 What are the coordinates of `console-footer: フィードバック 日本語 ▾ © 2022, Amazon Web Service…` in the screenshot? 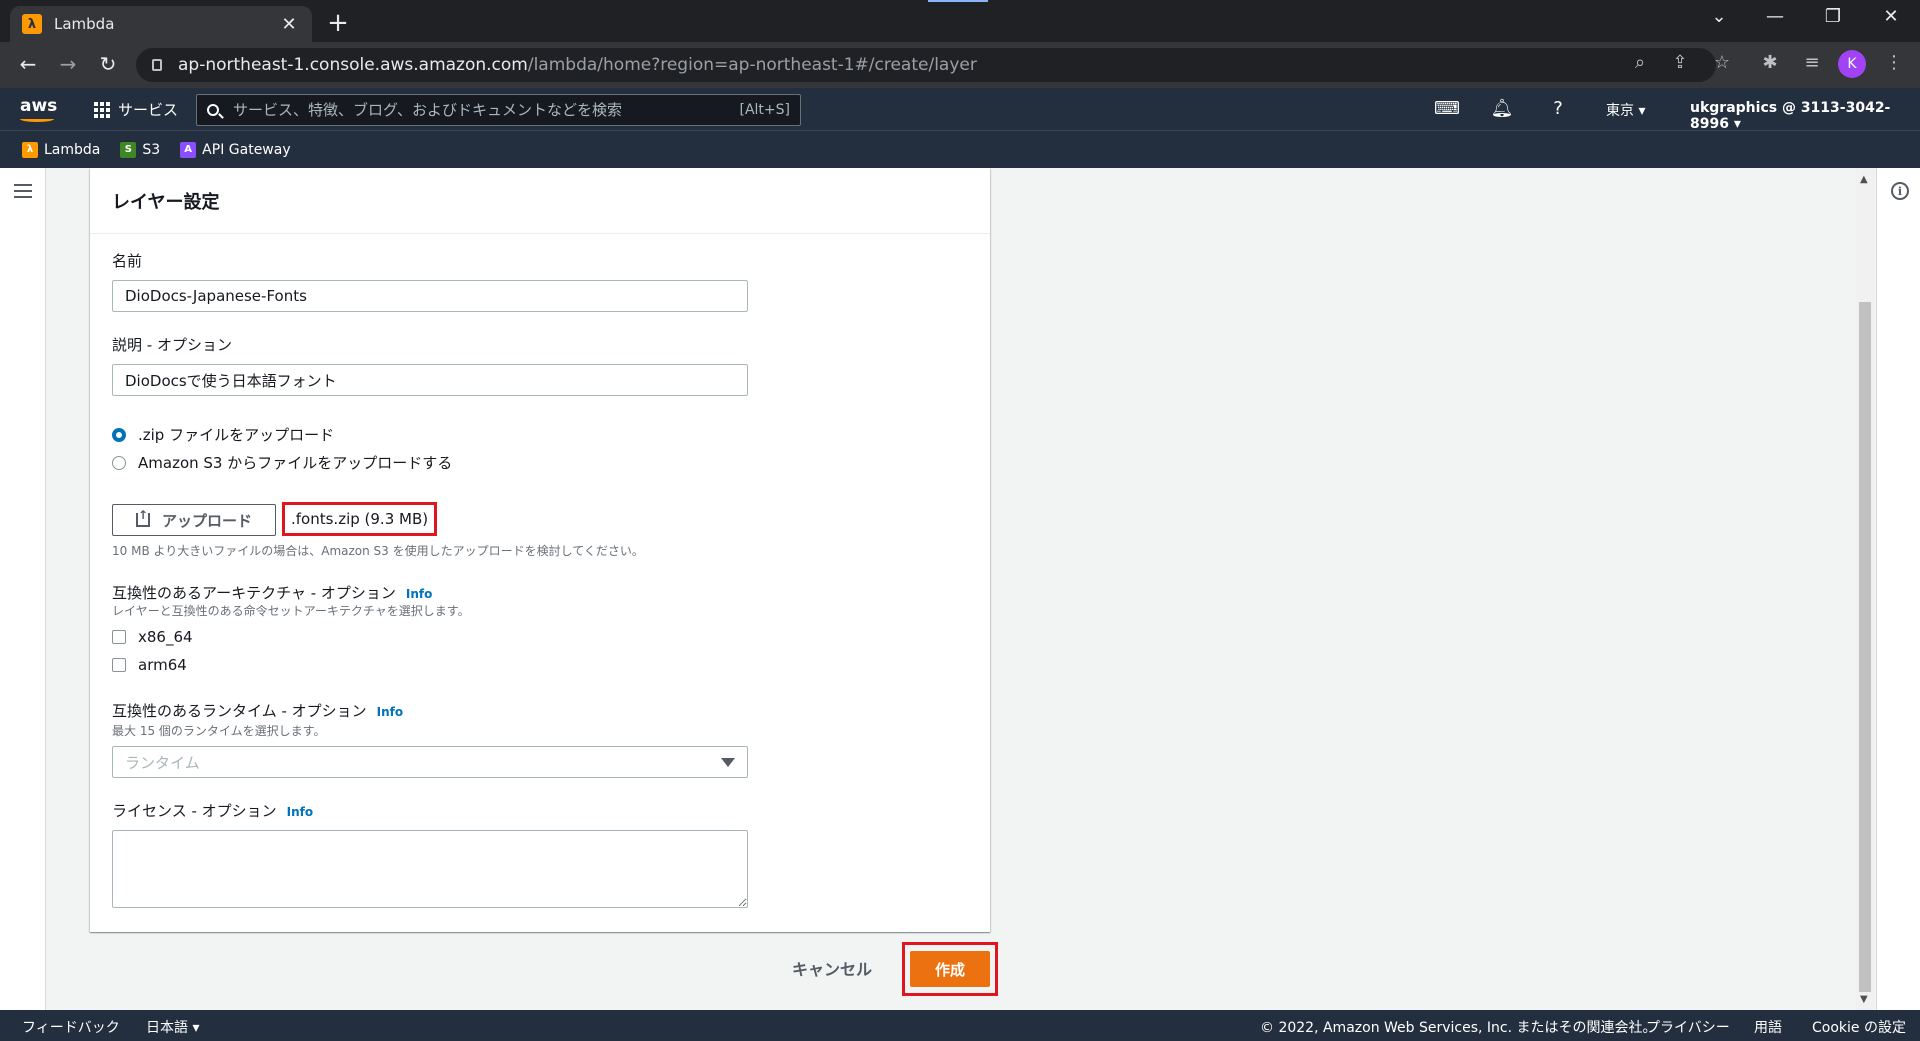 It's located at (960, 1025).